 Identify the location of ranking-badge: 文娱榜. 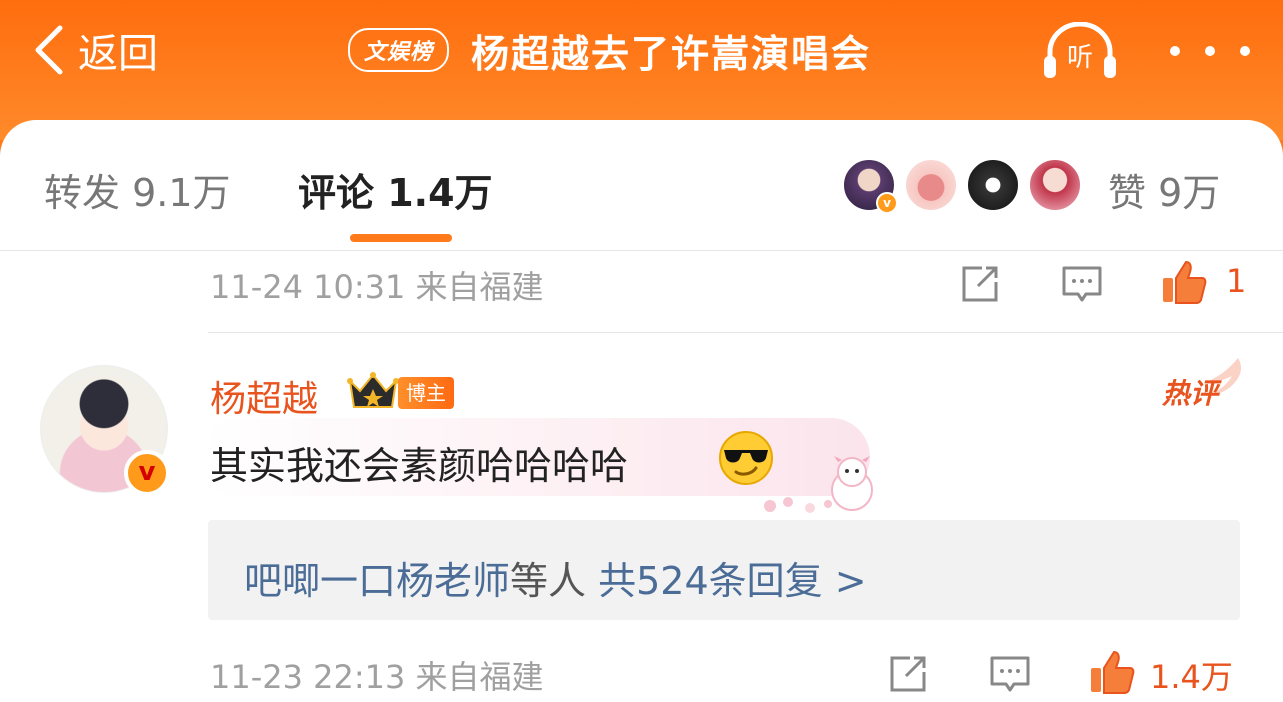
(399, 50).